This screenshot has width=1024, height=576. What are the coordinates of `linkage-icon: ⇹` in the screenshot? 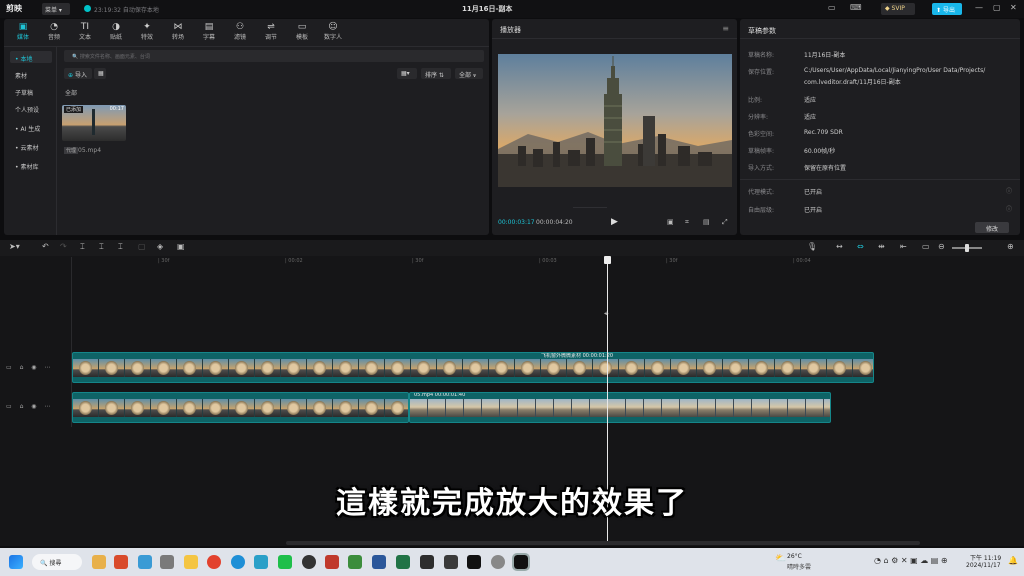 It's located at (881, 246).